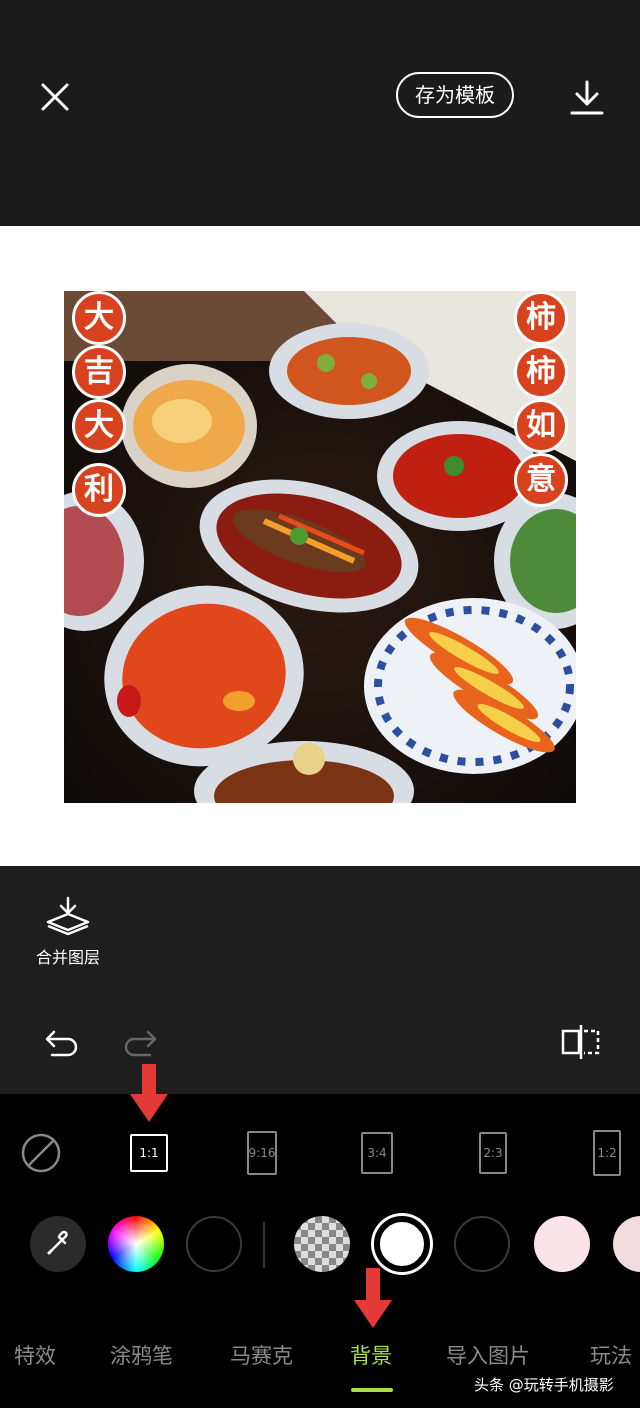  Describe the element at coordinates (264, 1245) in the screenshot. I see `divider` at that location.